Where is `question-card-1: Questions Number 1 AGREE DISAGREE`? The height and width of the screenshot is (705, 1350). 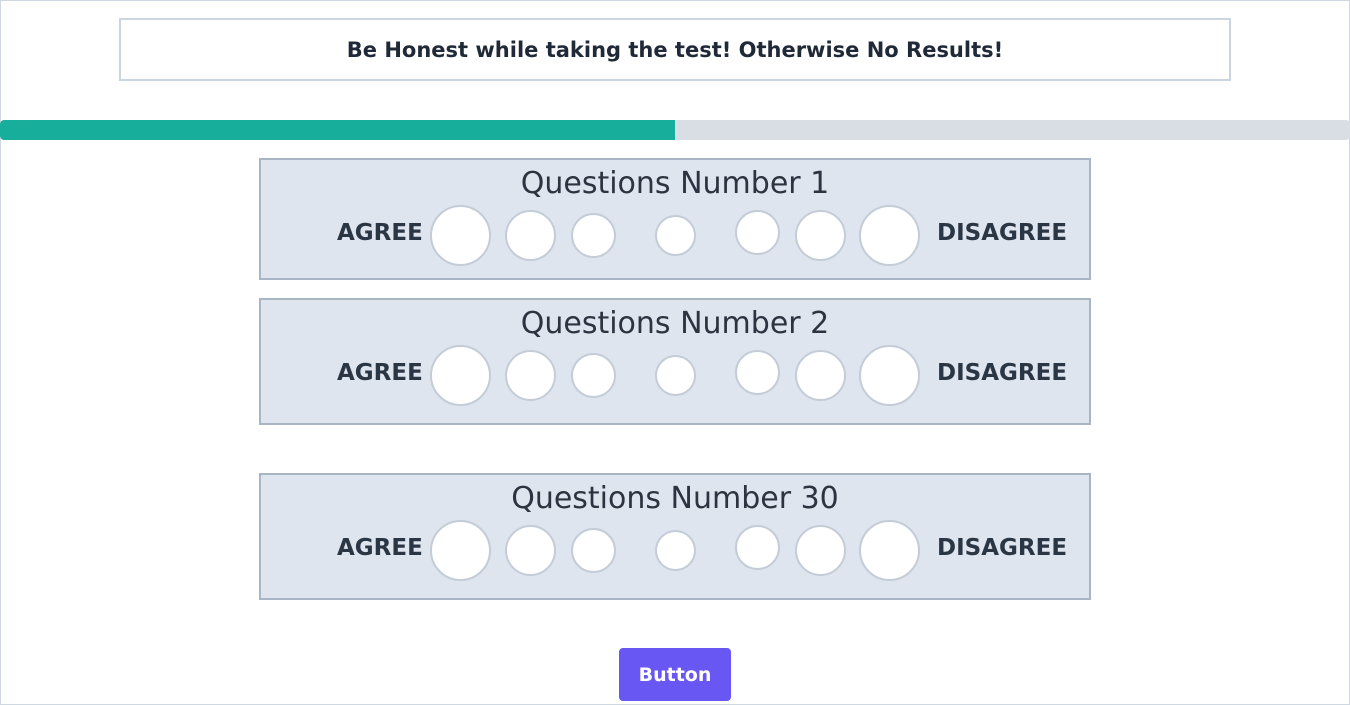
question-card-1: Questions Number 1 AGREE DISAGREE is located at coordinates (675, 219).